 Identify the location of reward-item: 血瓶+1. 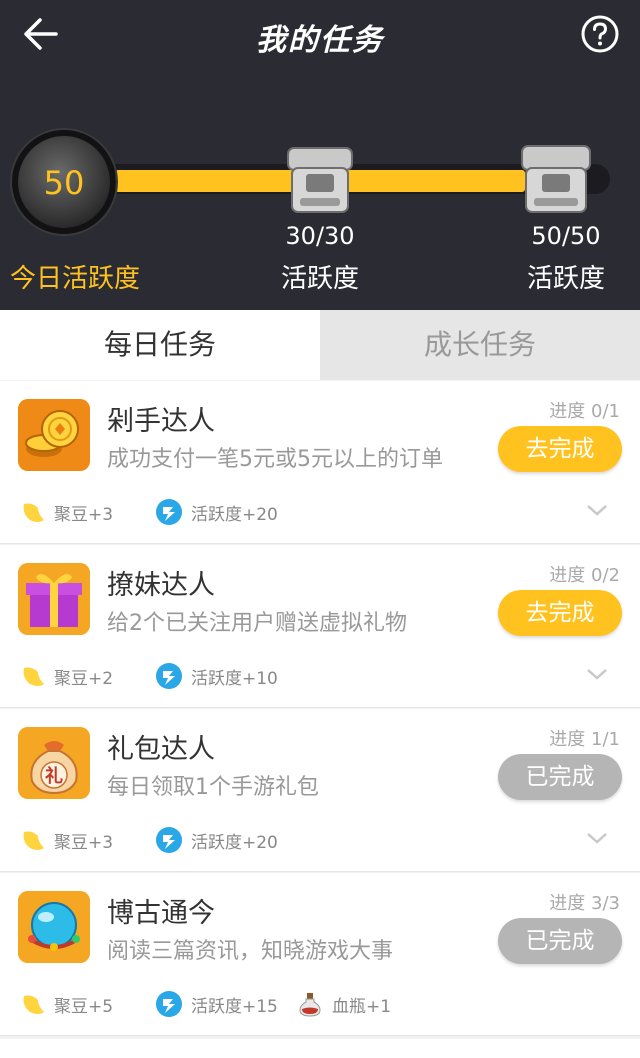
(343, 1004).